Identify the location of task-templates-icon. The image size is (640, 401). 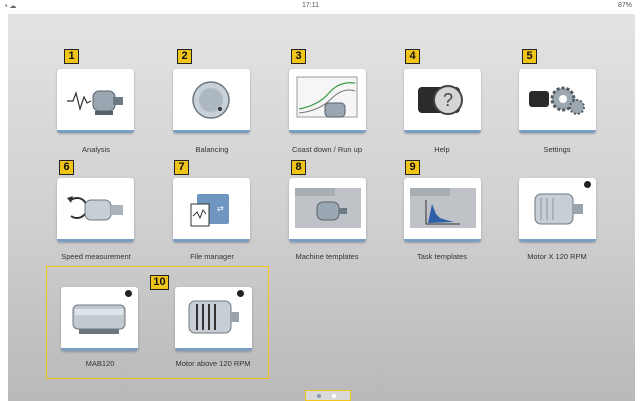
(443, 208).